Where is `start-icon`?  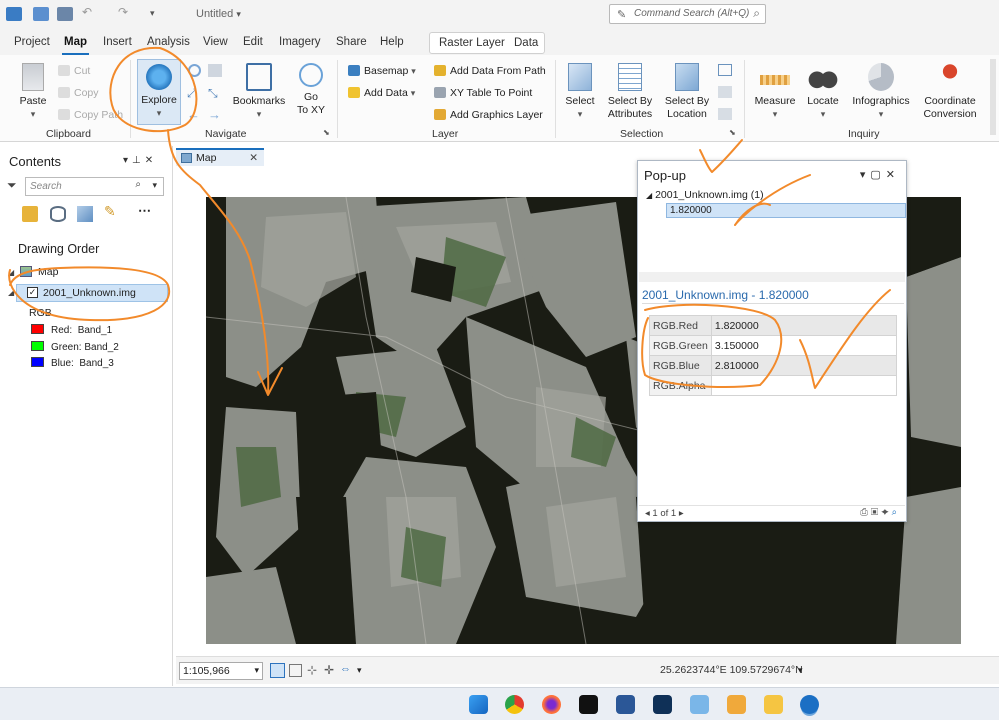 start-icon is located at coordinates (478, 704).